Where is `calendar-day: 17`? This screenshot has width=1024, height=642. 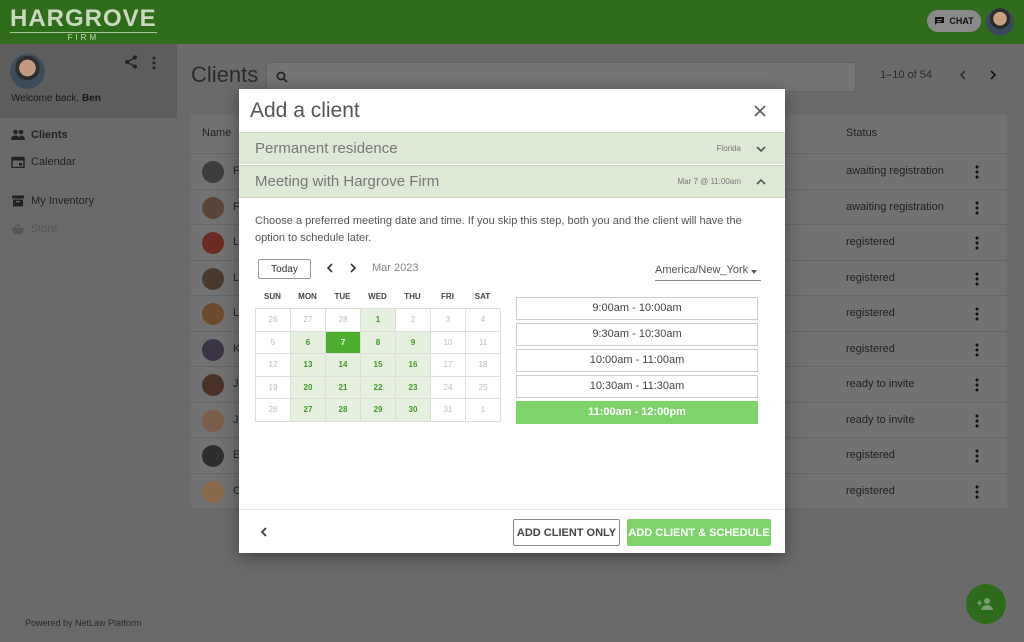 calendar-day: 17 is located at coordinates (448, 365).